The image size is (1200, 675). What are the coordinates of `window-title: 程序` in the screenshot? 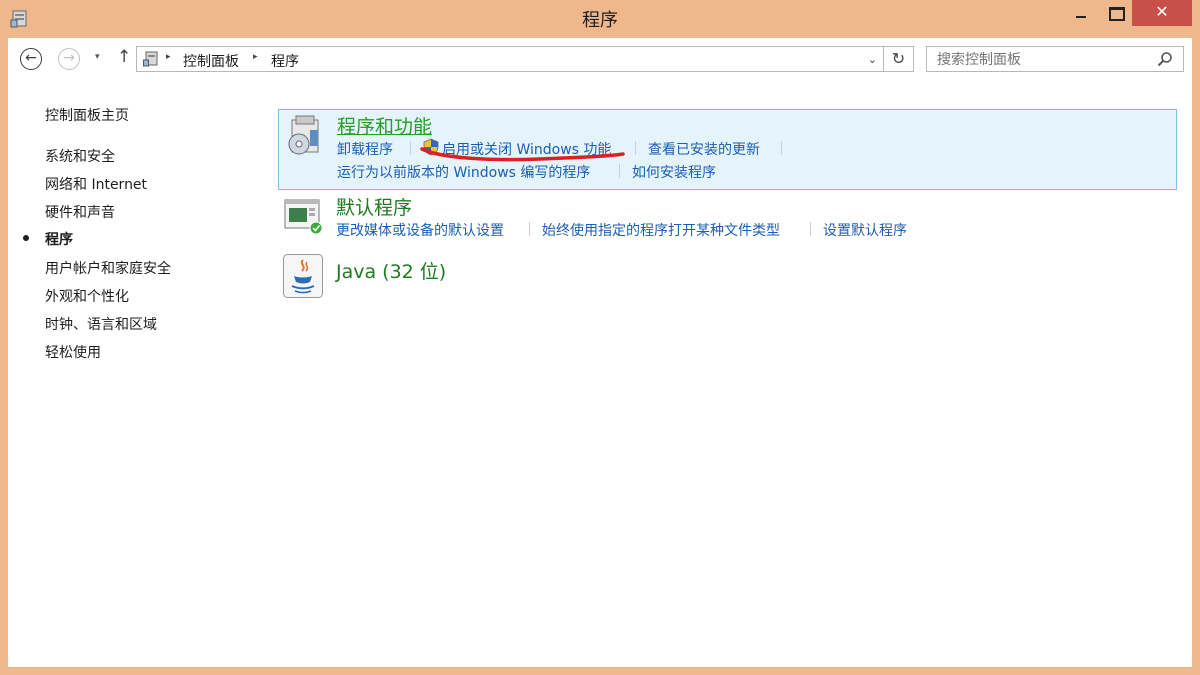 It's located at (600, 20).